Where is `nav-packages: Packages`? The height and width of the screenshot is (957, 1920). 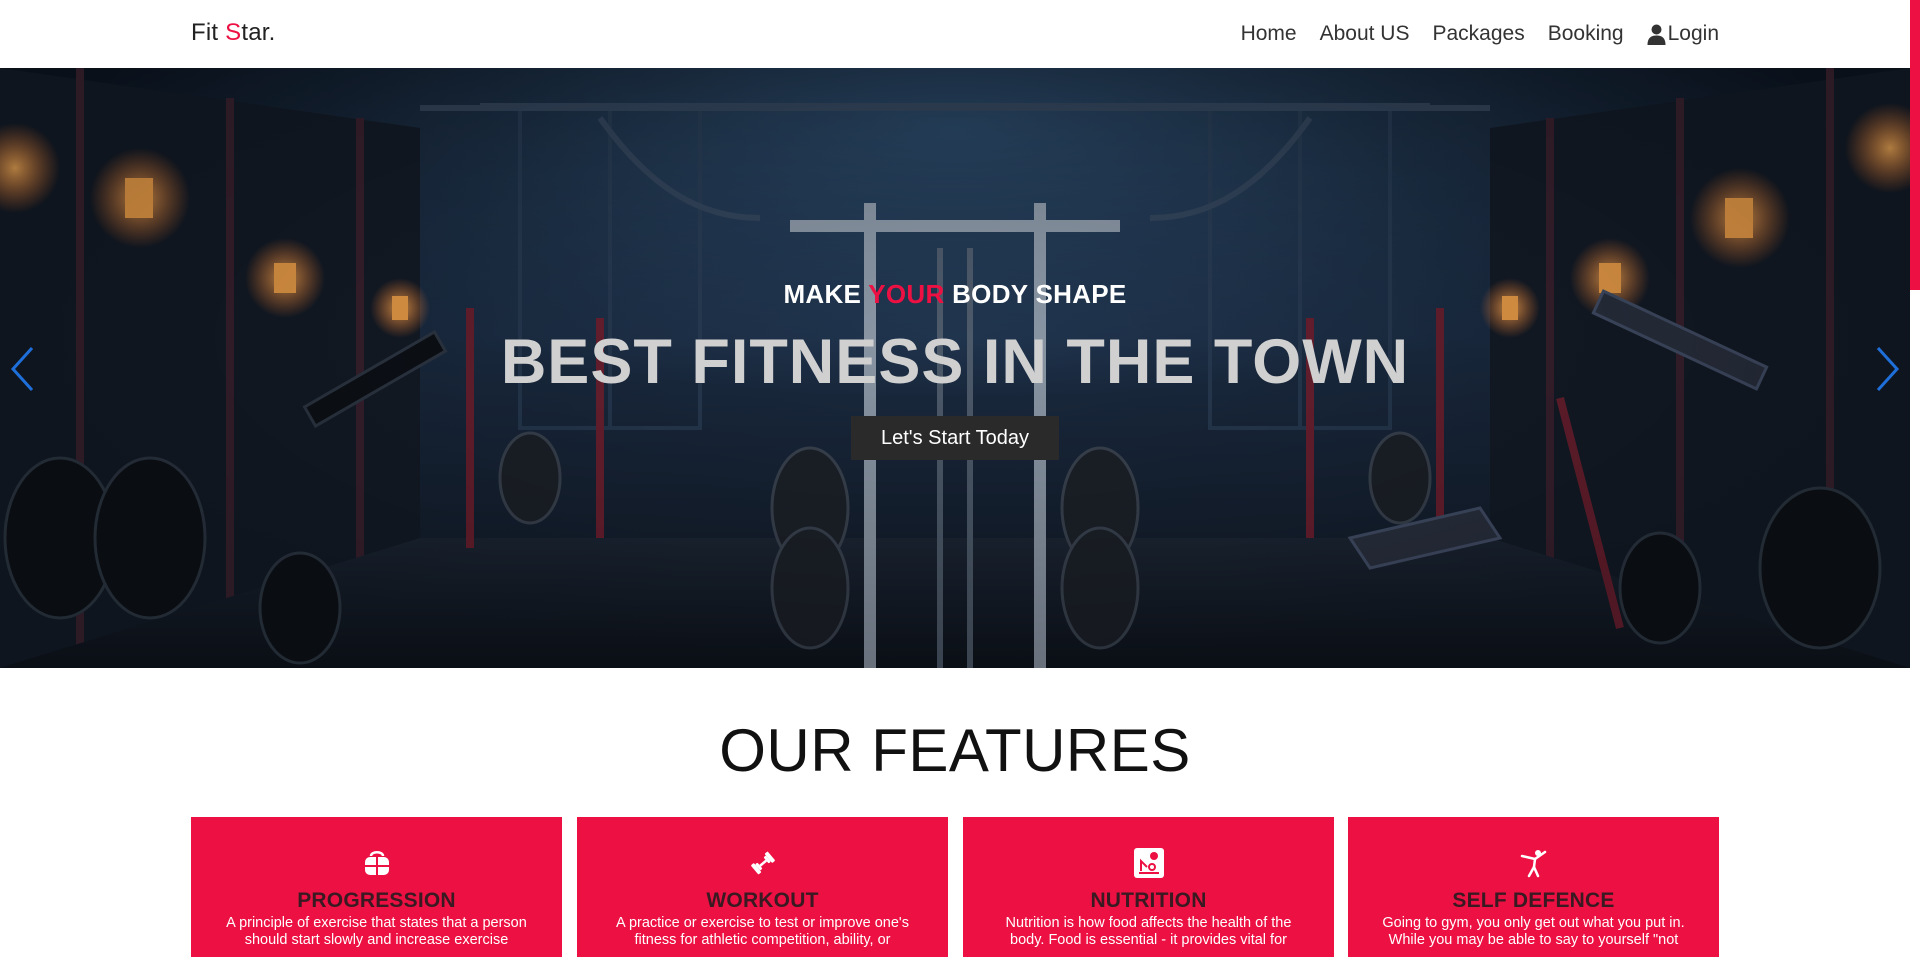 nav-packages: Packages is located at coordinates (1478, 34).